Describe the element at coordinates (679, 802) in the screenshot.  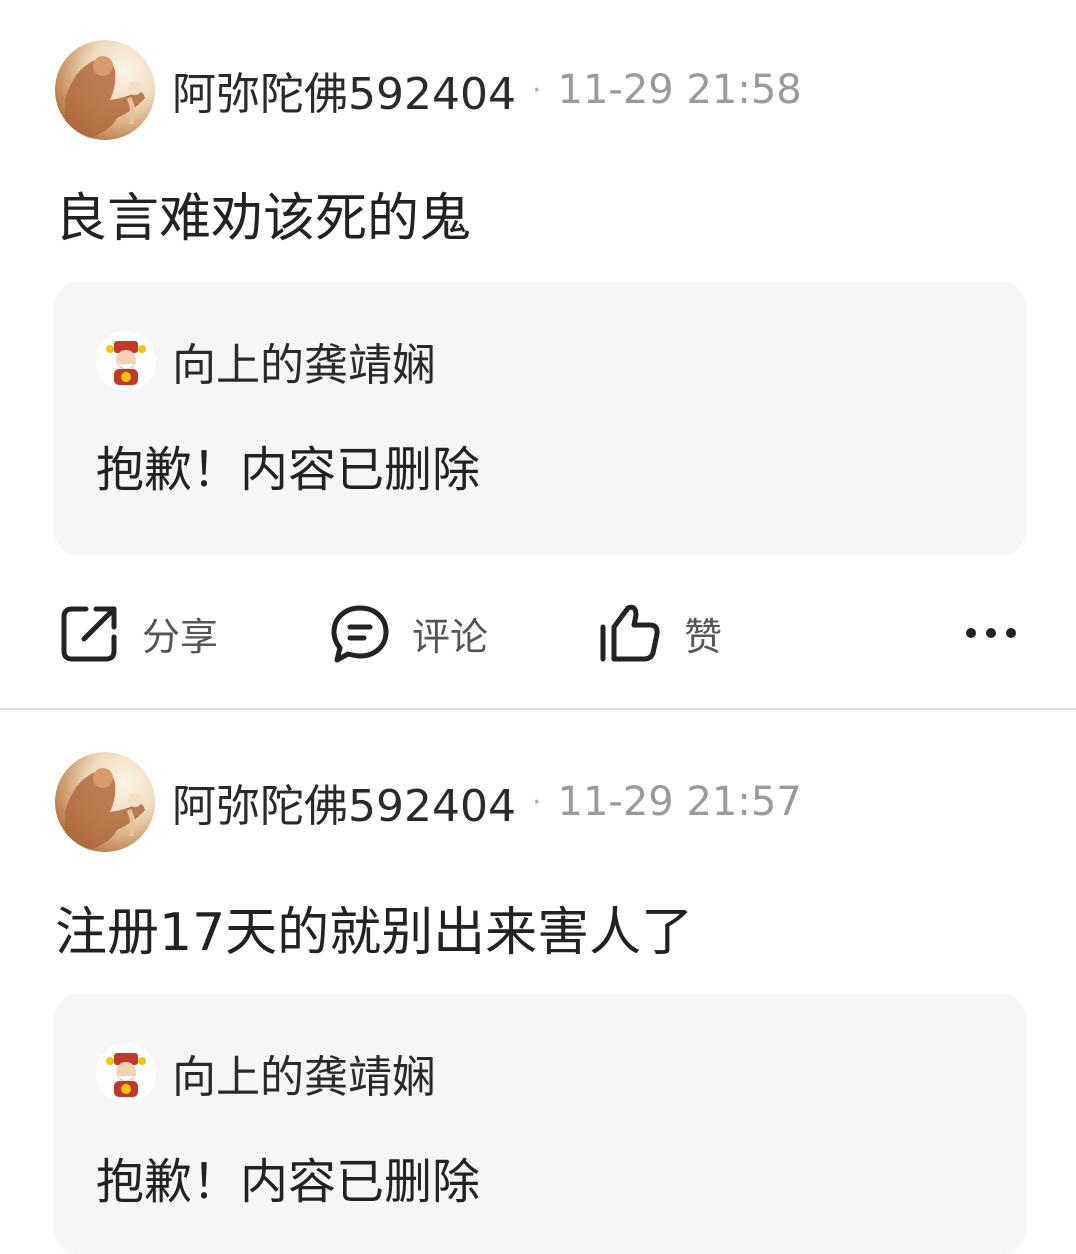
I see `timestamp: 11-29 21:57` at that location.